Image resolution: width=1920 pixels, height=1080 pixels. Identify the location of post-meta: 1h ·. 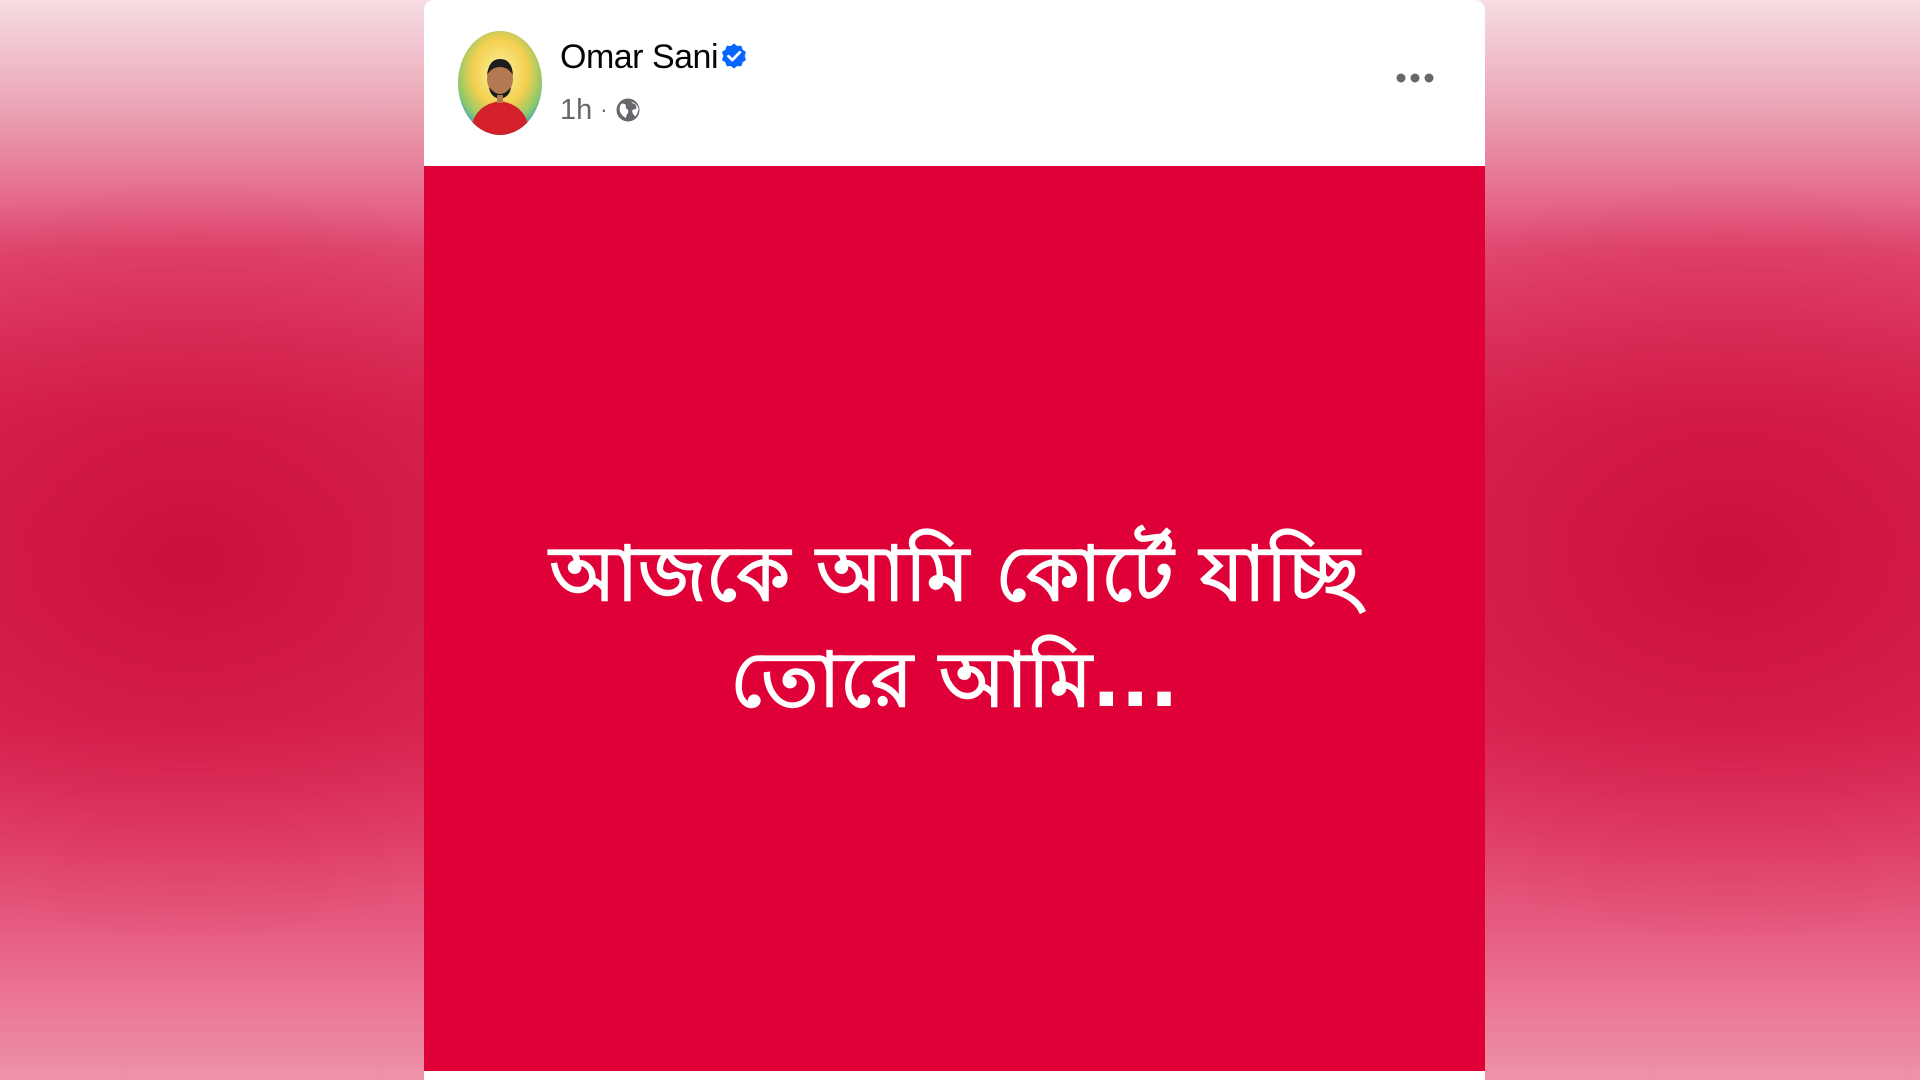
(601, 110).